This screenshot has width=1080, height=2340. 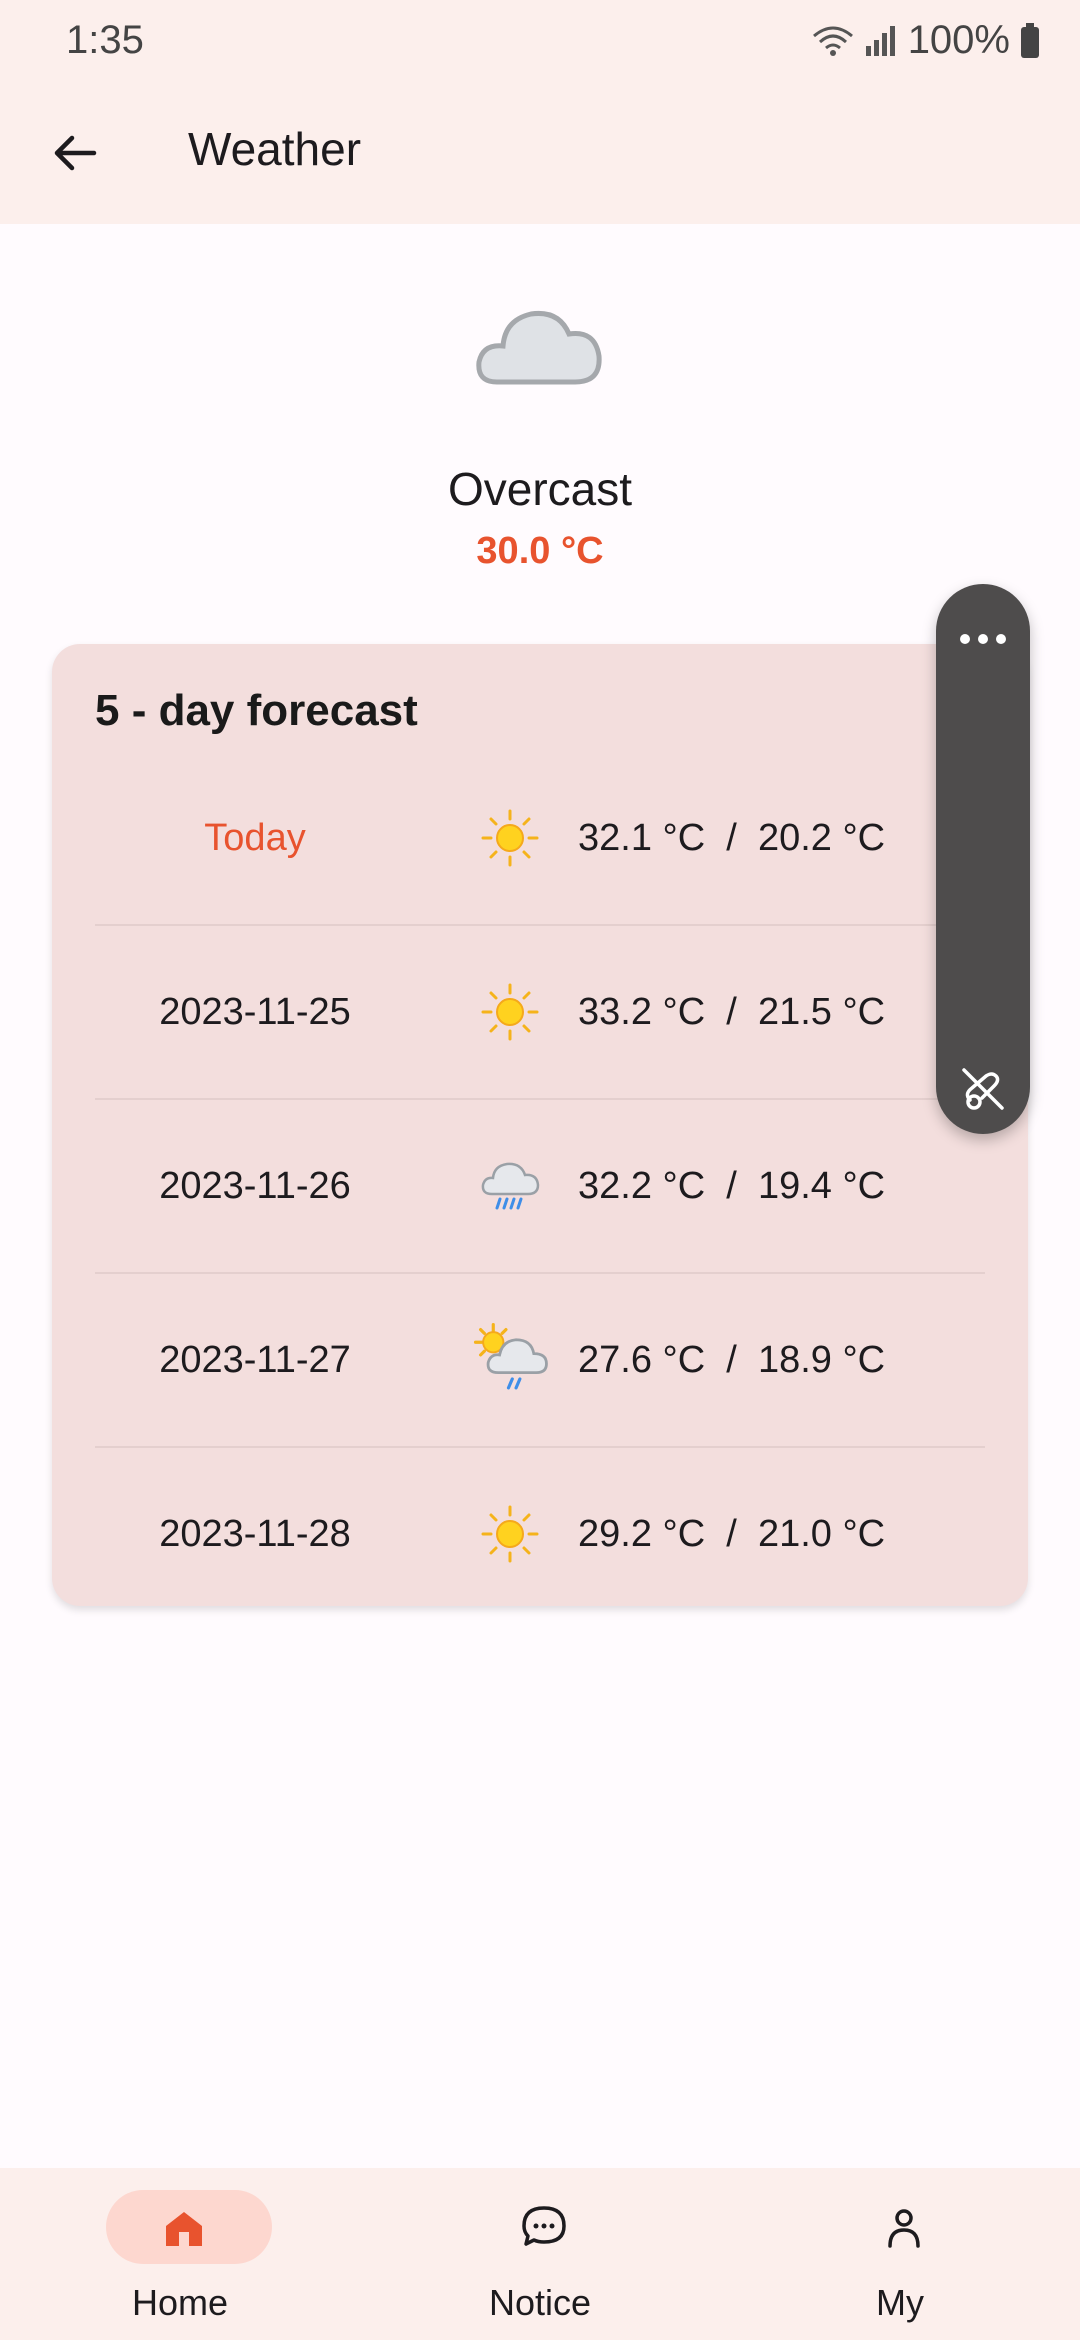 I want to click on forecast-title: 5 - day forecast, so click(x=256, y=710).